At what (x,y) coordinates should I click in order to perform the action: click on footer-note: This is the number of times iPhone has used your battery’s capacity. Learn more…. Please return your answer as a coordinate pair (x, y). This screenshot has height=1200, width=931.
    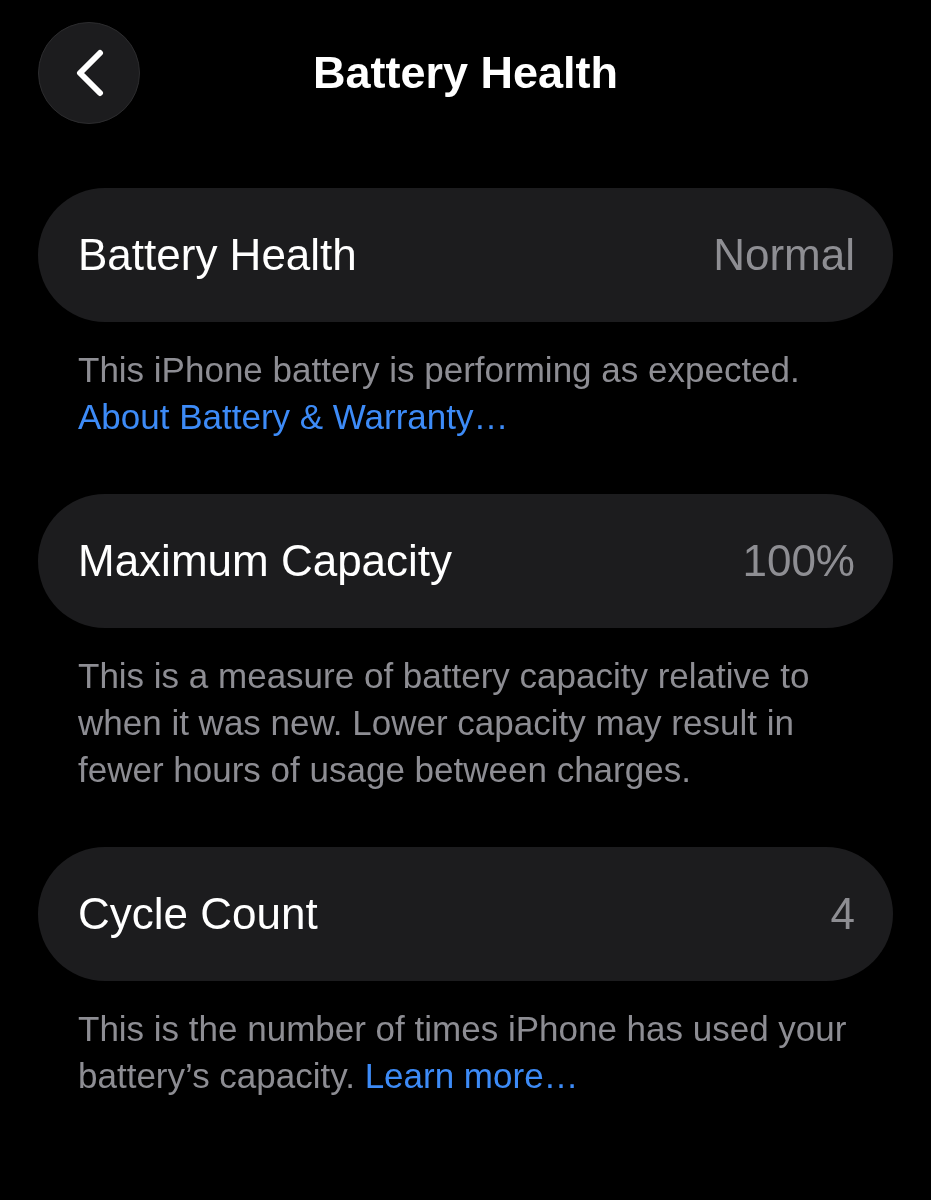
    Looking at the image, I should click on (462, 1052).